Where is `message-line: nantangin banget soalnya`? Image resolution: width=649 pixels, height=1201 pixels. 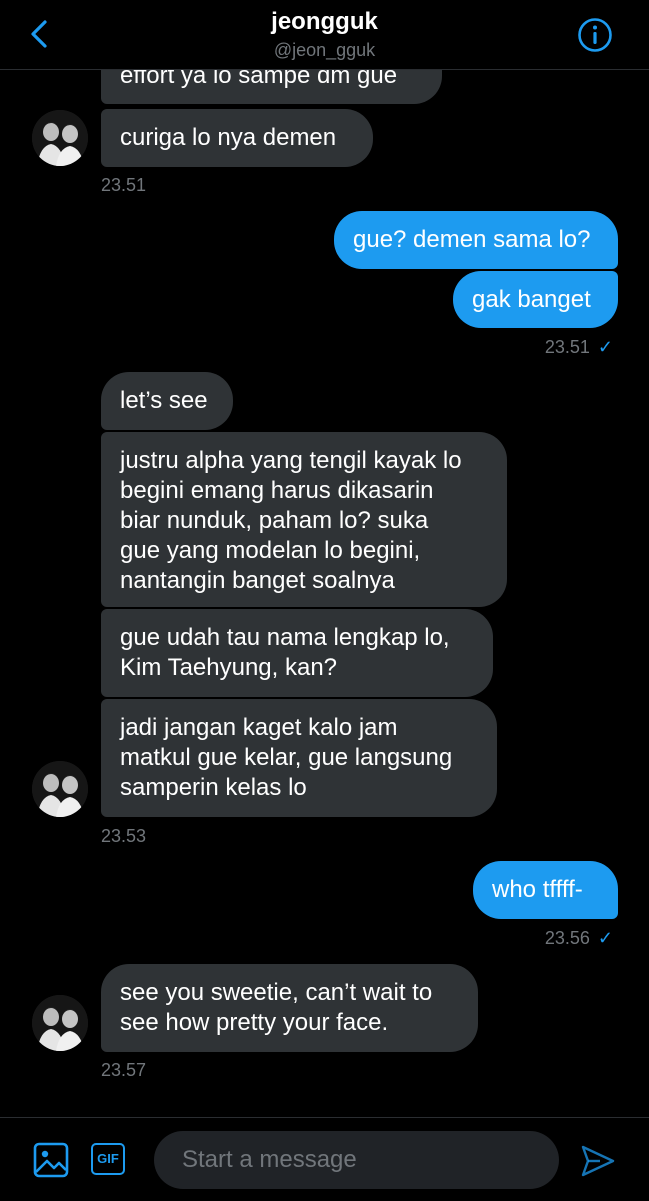
message-line: nantangin banget soalnya is located at coordinates (257, 580).